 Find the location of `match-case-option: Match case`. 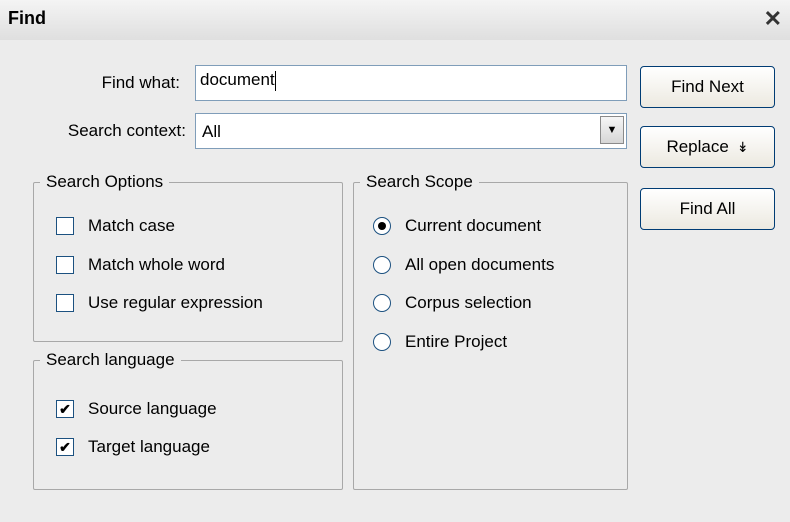

match-case-option: Match case is located at coordinates (115, 226).